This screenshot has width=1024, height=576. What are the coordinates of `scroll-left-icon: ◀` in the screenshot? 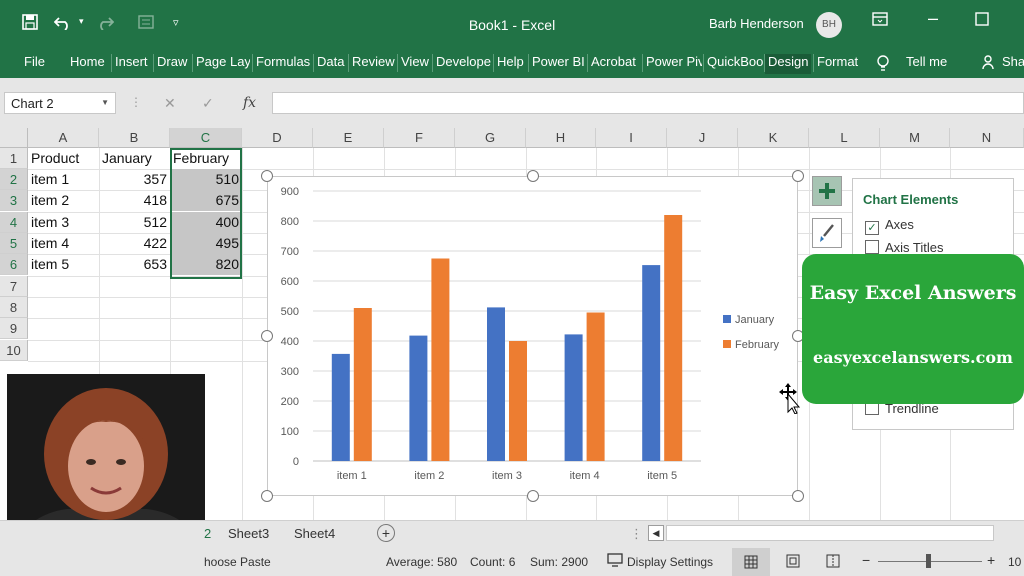 It's located at (656, 533).